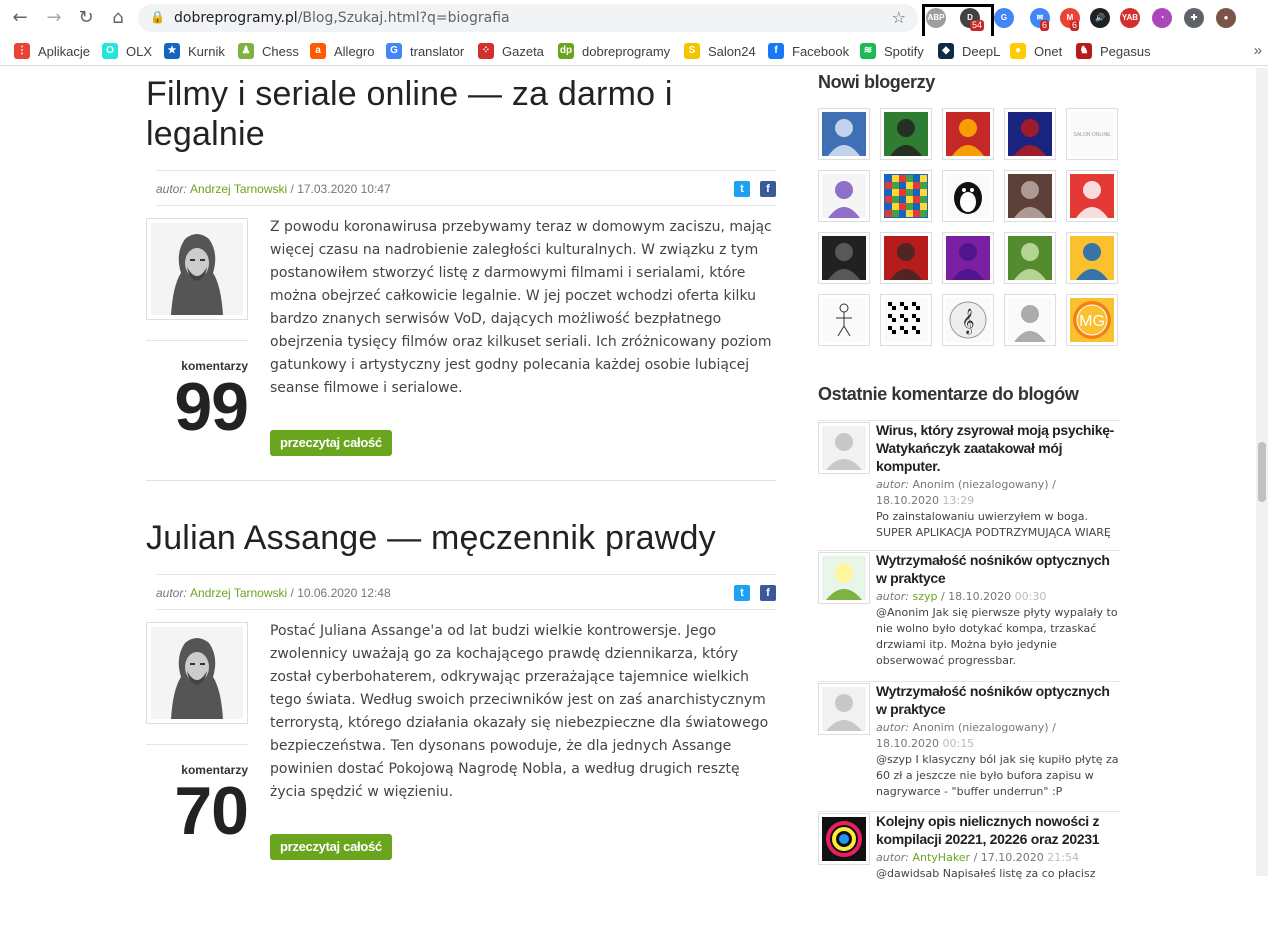 The image size is (1268, 931). Describe the element at coordinates (1036, 51) in the screenshot. I see `bookmark-onet: ● Onet` at that location.